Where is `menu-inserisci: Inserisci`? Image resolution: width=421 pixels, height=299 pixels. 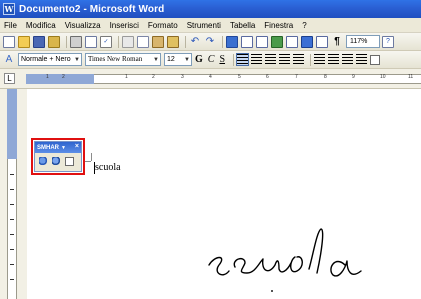 menu-inserisci: Inserisci is located at coordinates (124, 25).